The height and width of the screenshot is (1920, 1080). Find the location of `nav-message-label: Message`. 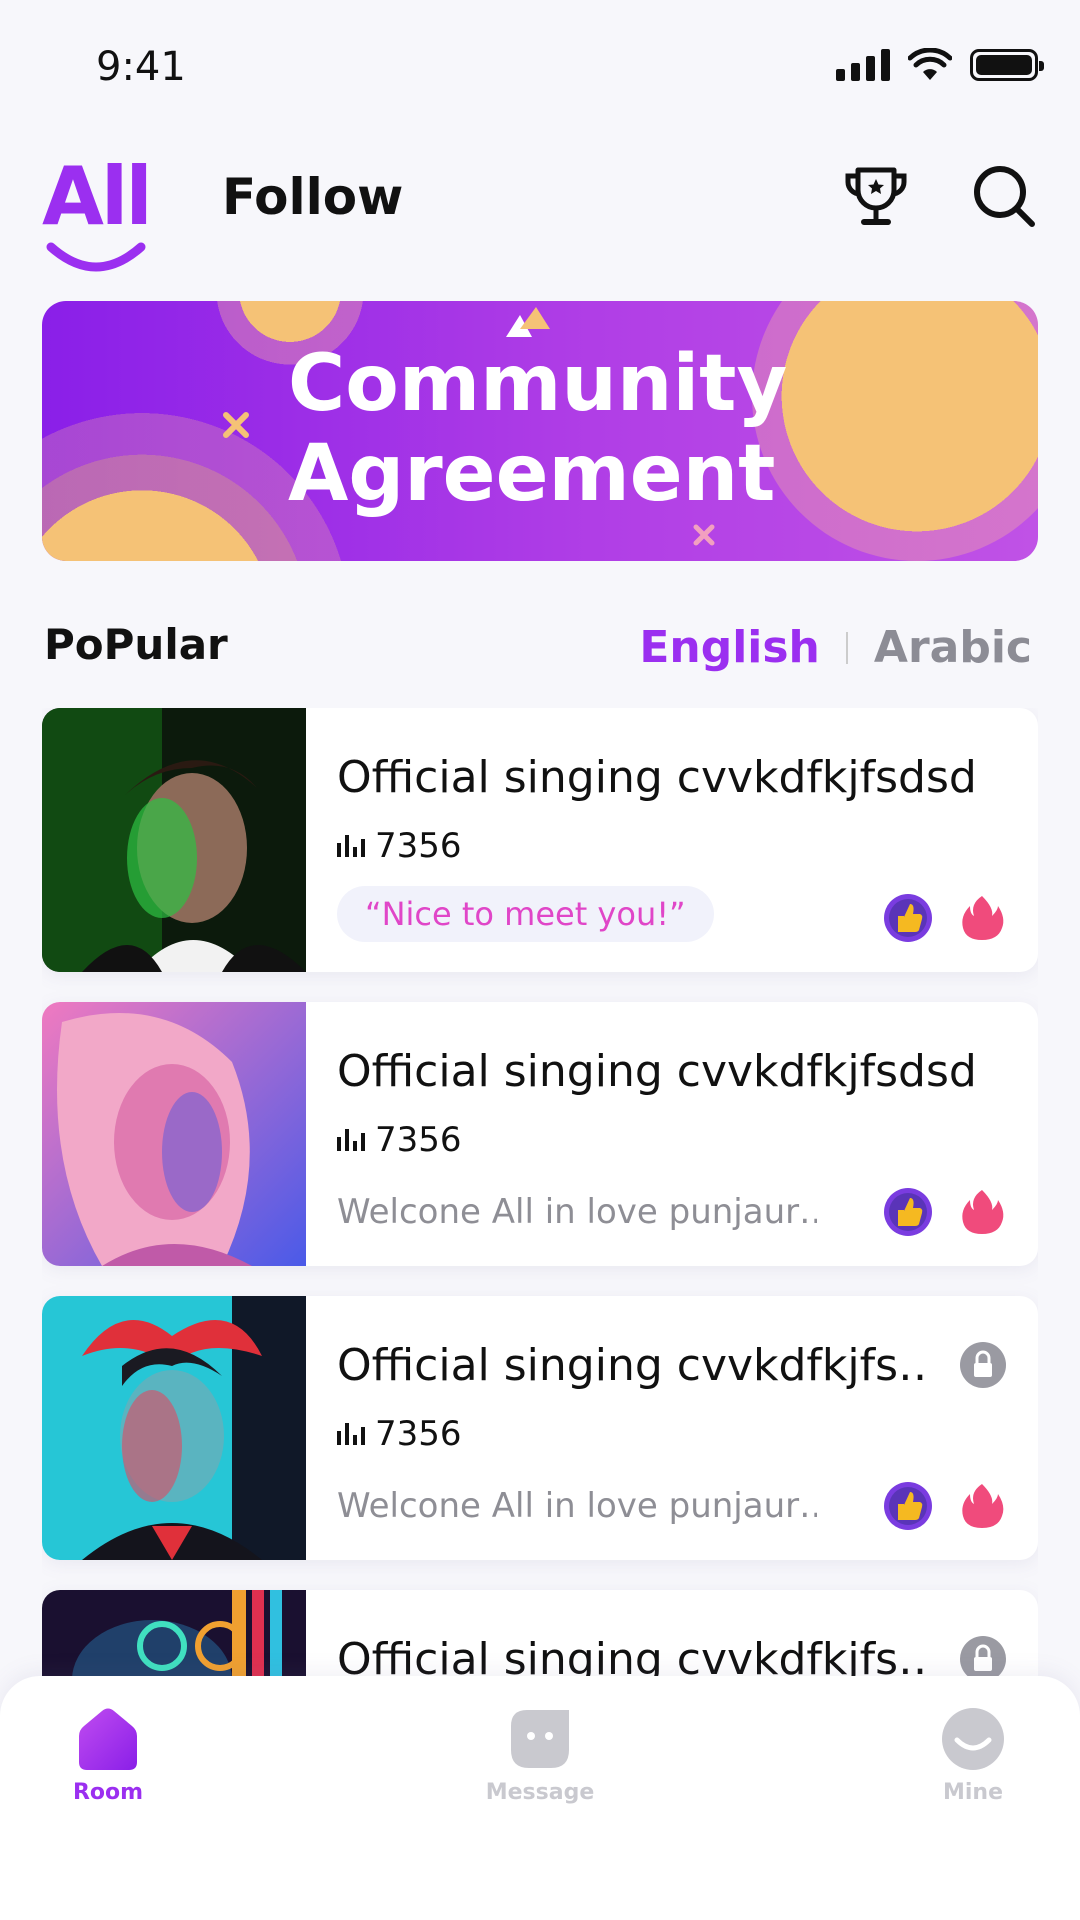

nav-message-label: Message is located at coordinates (540, 1792).